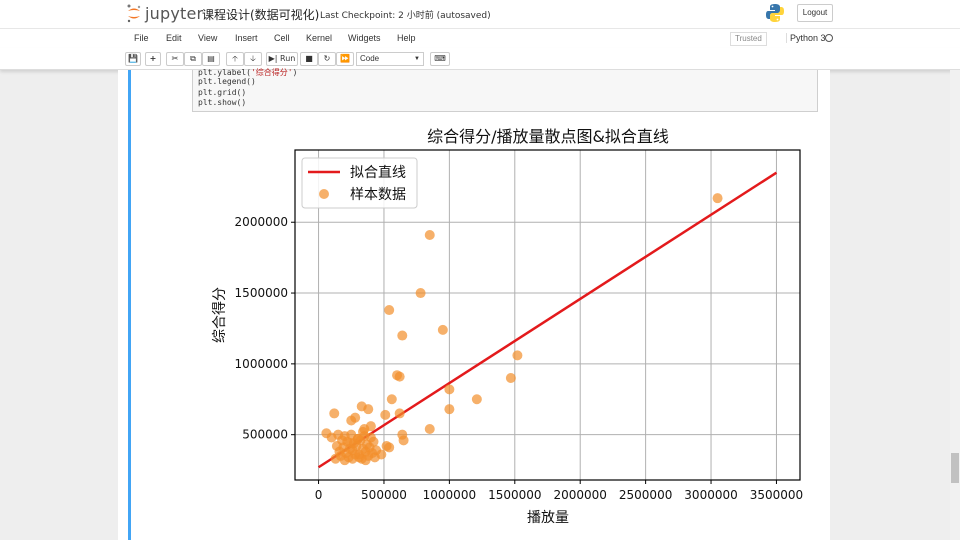  I want to click on refresh-icon: ↻, so click(327, 58).